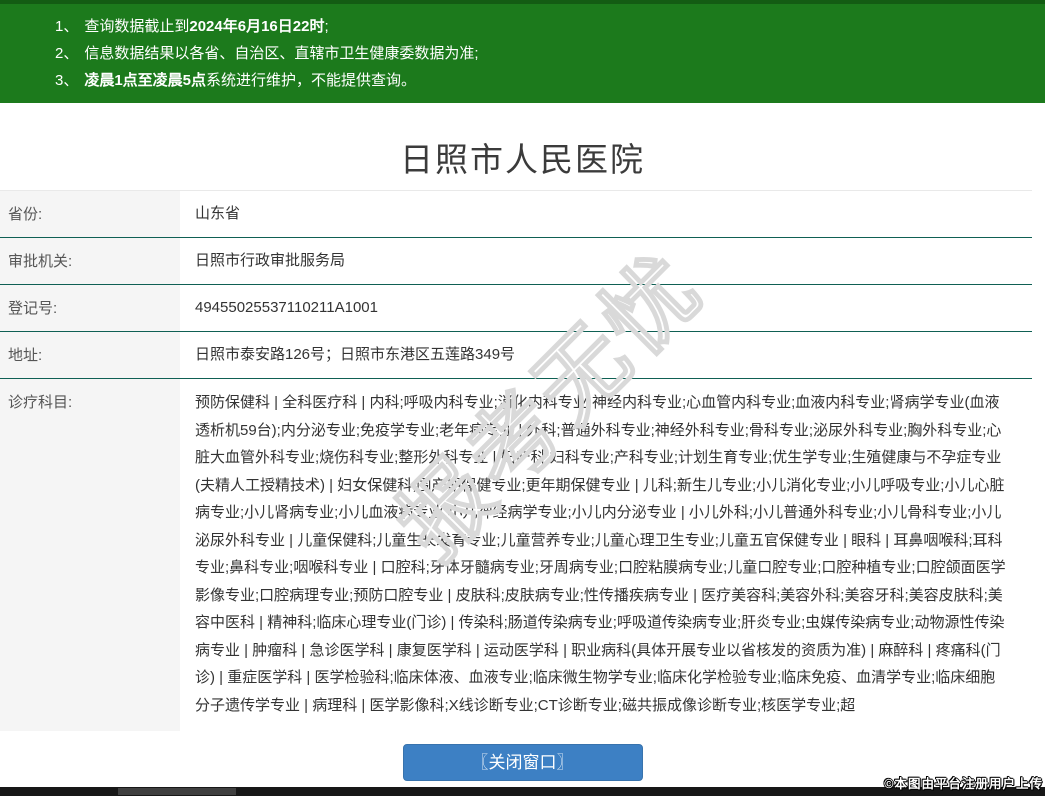 The width and height of the screenshot is (1045, 796). What do you see at coordinates (270, 260) in the screenshot?
I see `row-value: 日照市行政审批服务局` at bounding box center [270, 260].